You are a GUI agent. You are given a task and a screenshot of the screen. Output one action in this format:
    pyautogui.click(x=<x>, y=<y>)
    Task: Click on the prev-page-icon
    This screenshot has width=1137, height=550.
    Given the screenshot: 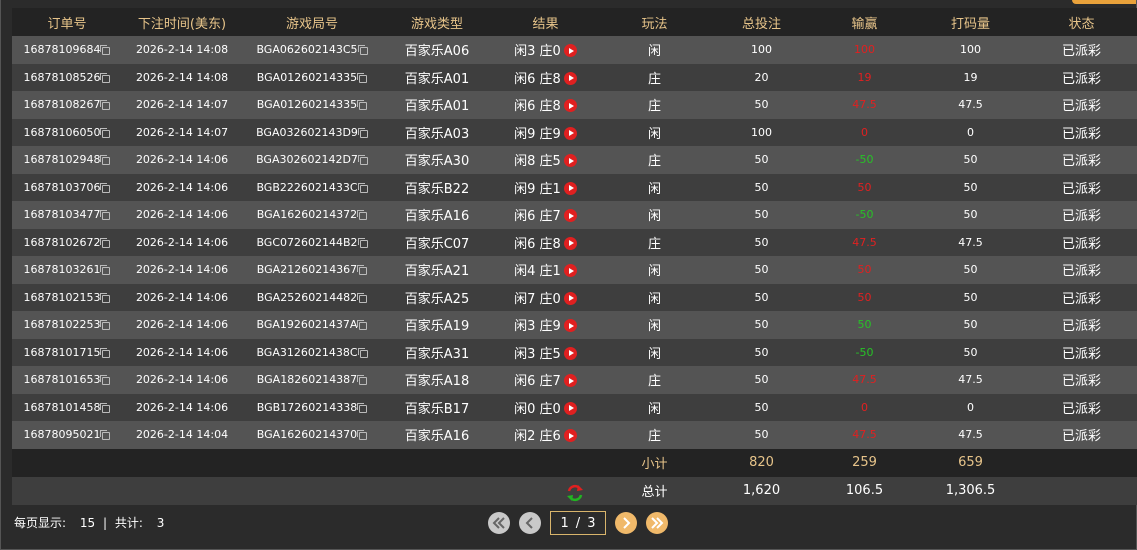 What is the action you would take?
    pyautogui.click(x=530, y=523)
    